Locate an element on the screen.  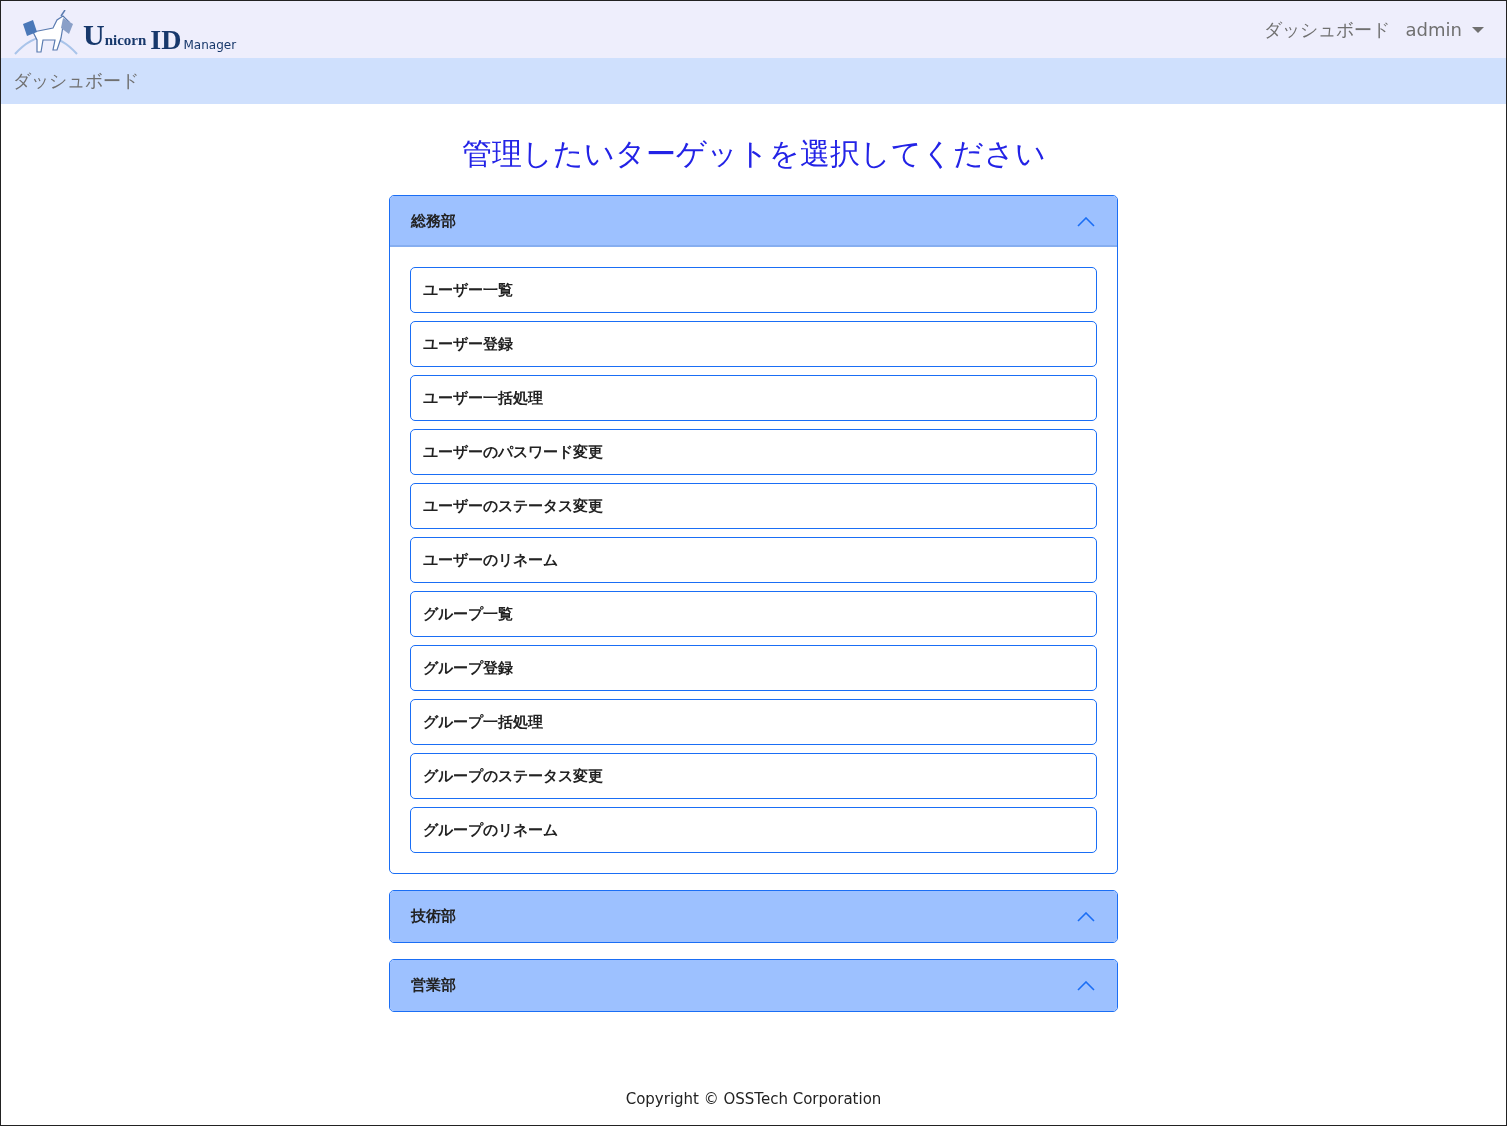
nav-link: ダッシュボード is located at coordinates (1326, 29).